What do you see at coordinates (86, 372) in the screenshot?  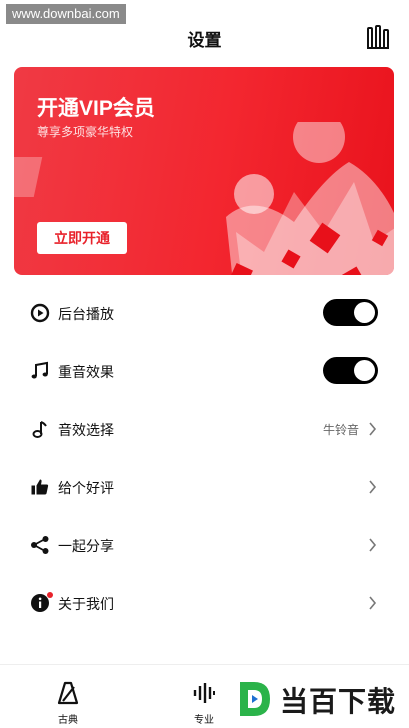 I see `setting-label: 重音效果` at bounding box center [86, 372].